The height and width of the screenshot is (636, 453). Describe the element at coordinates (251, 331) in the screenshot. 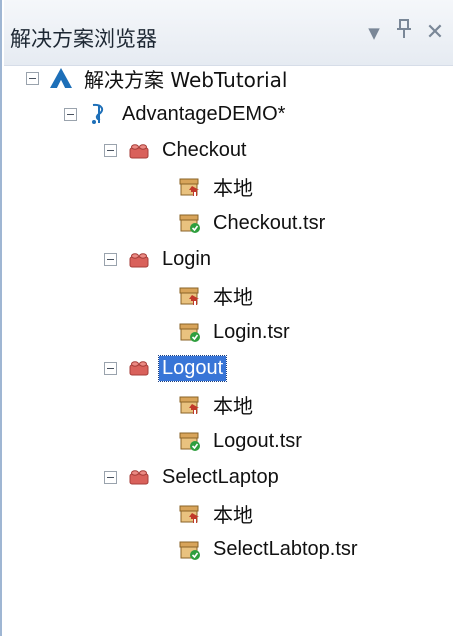

I see `script-label: Login.tsr` at that location.